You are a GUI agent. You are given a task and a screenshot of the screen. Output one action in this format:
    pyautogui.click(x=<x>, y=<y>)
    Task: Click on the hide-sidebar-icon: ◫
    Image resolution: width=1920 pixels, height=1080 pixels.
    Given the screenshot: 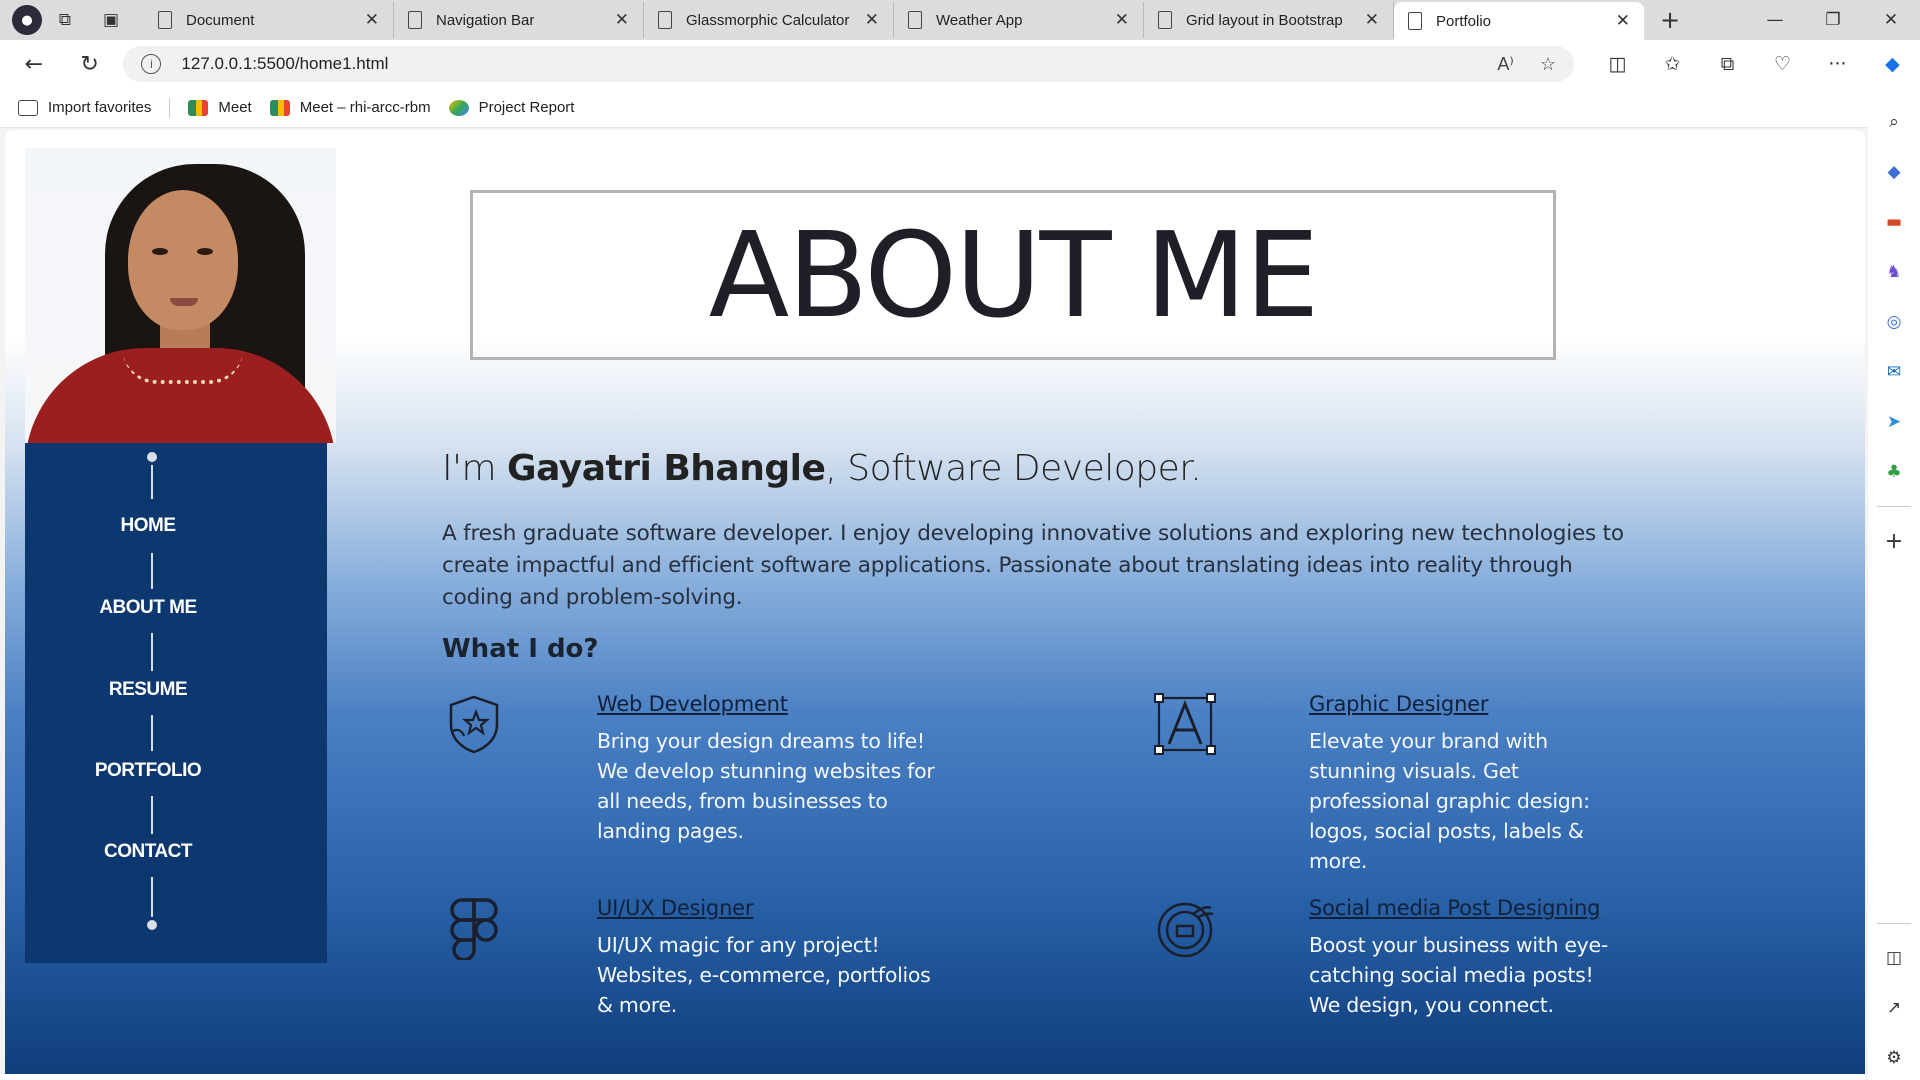 What is the action you would take?
    pyautogui.click(x=1894, y=958)
    